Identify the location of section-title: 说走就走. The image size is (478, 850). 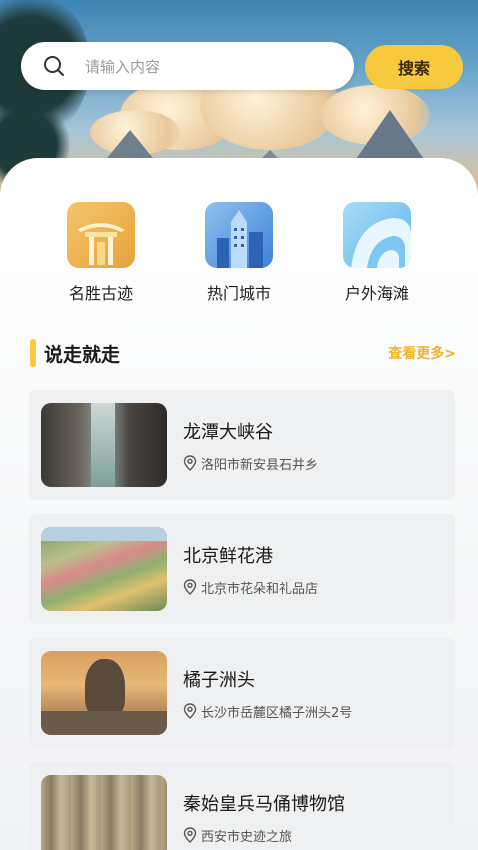
(82, 354).